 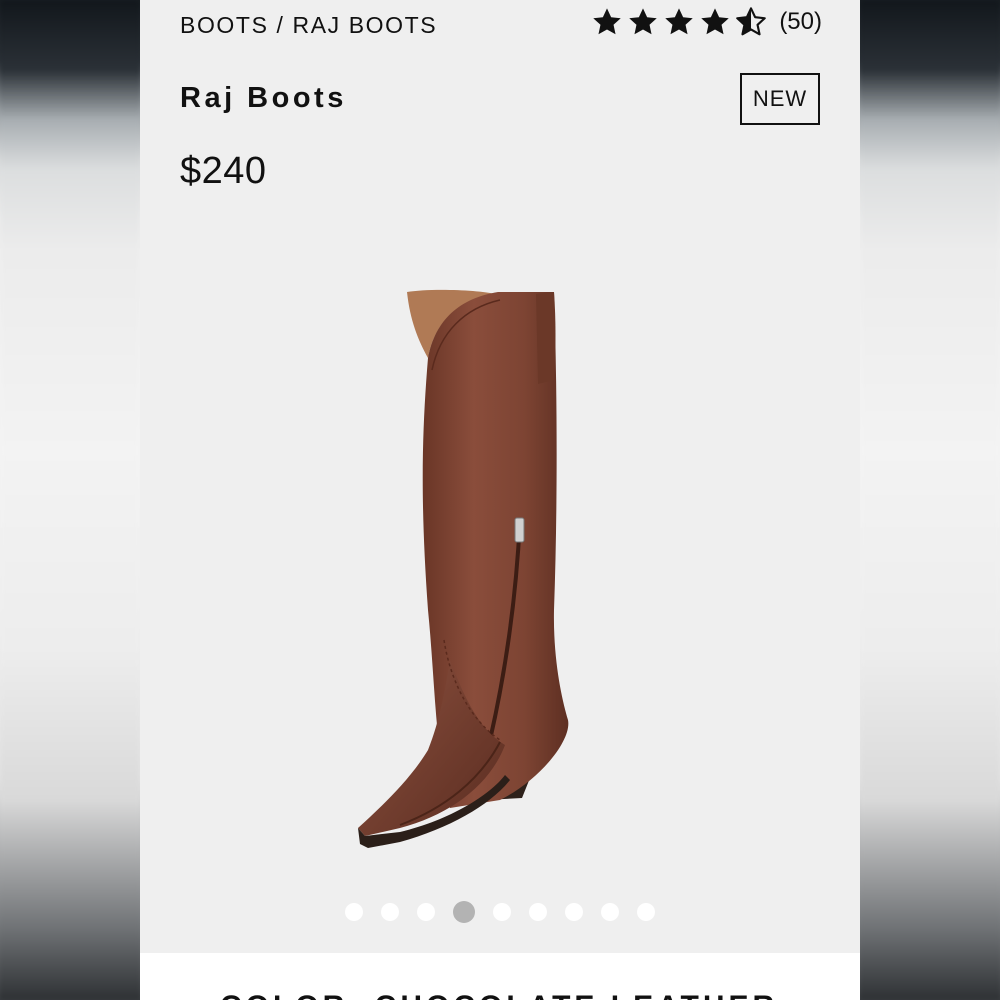 What do you see at coordinates (308, 25) in the screenshot?
I see `breadcrumb: BOOTS / RAJ BOOTS` at bounding box center [308, 25].